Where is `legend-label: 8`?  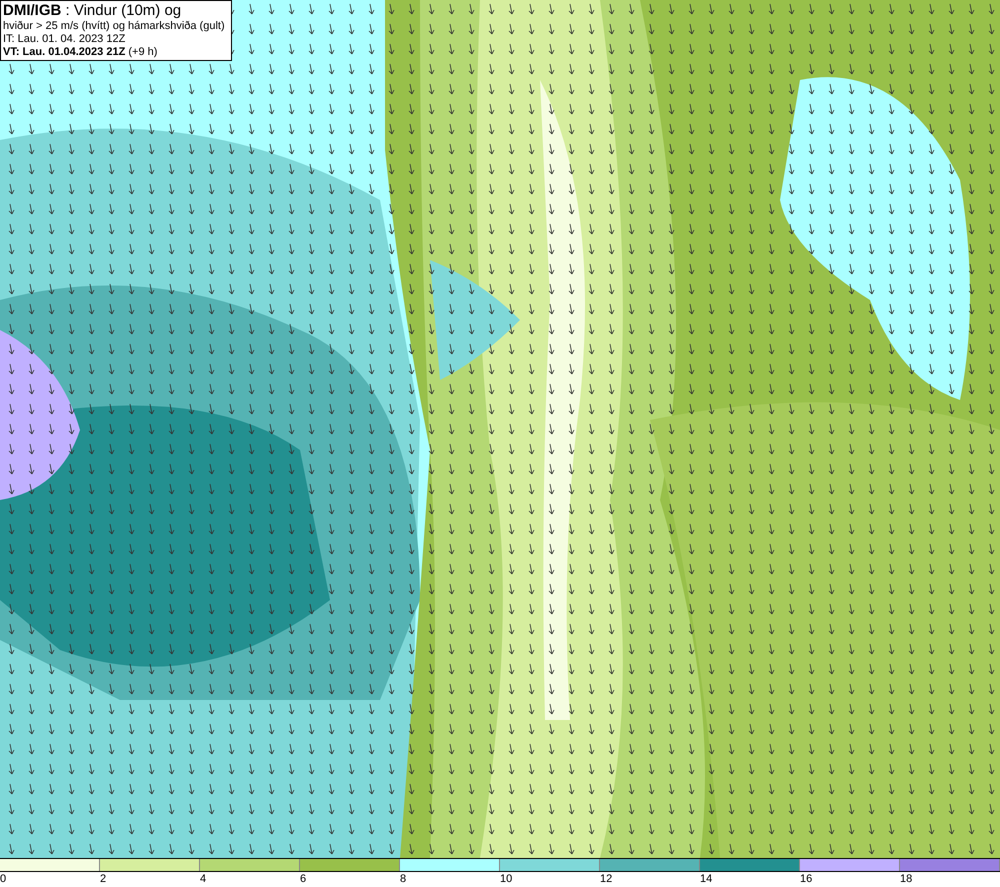 legend-label: 8 is located at coordinates (403, 879).